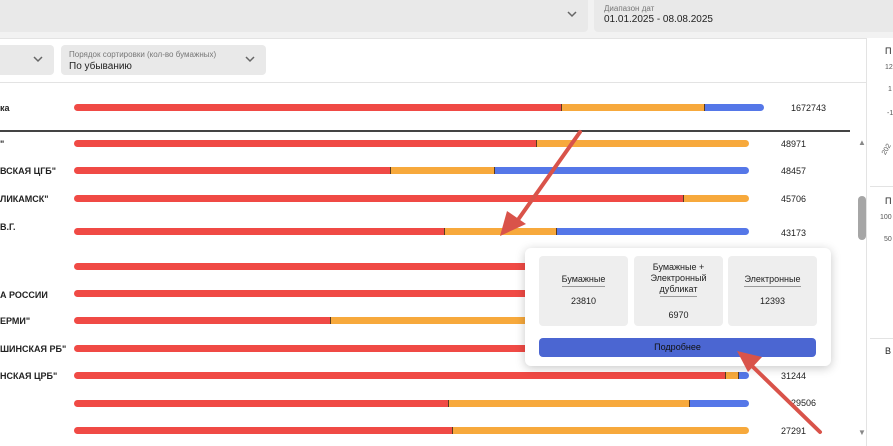  Describe the element at coordinates (794, 431) in the screenshot. I see `row-total: 27291` at that location.